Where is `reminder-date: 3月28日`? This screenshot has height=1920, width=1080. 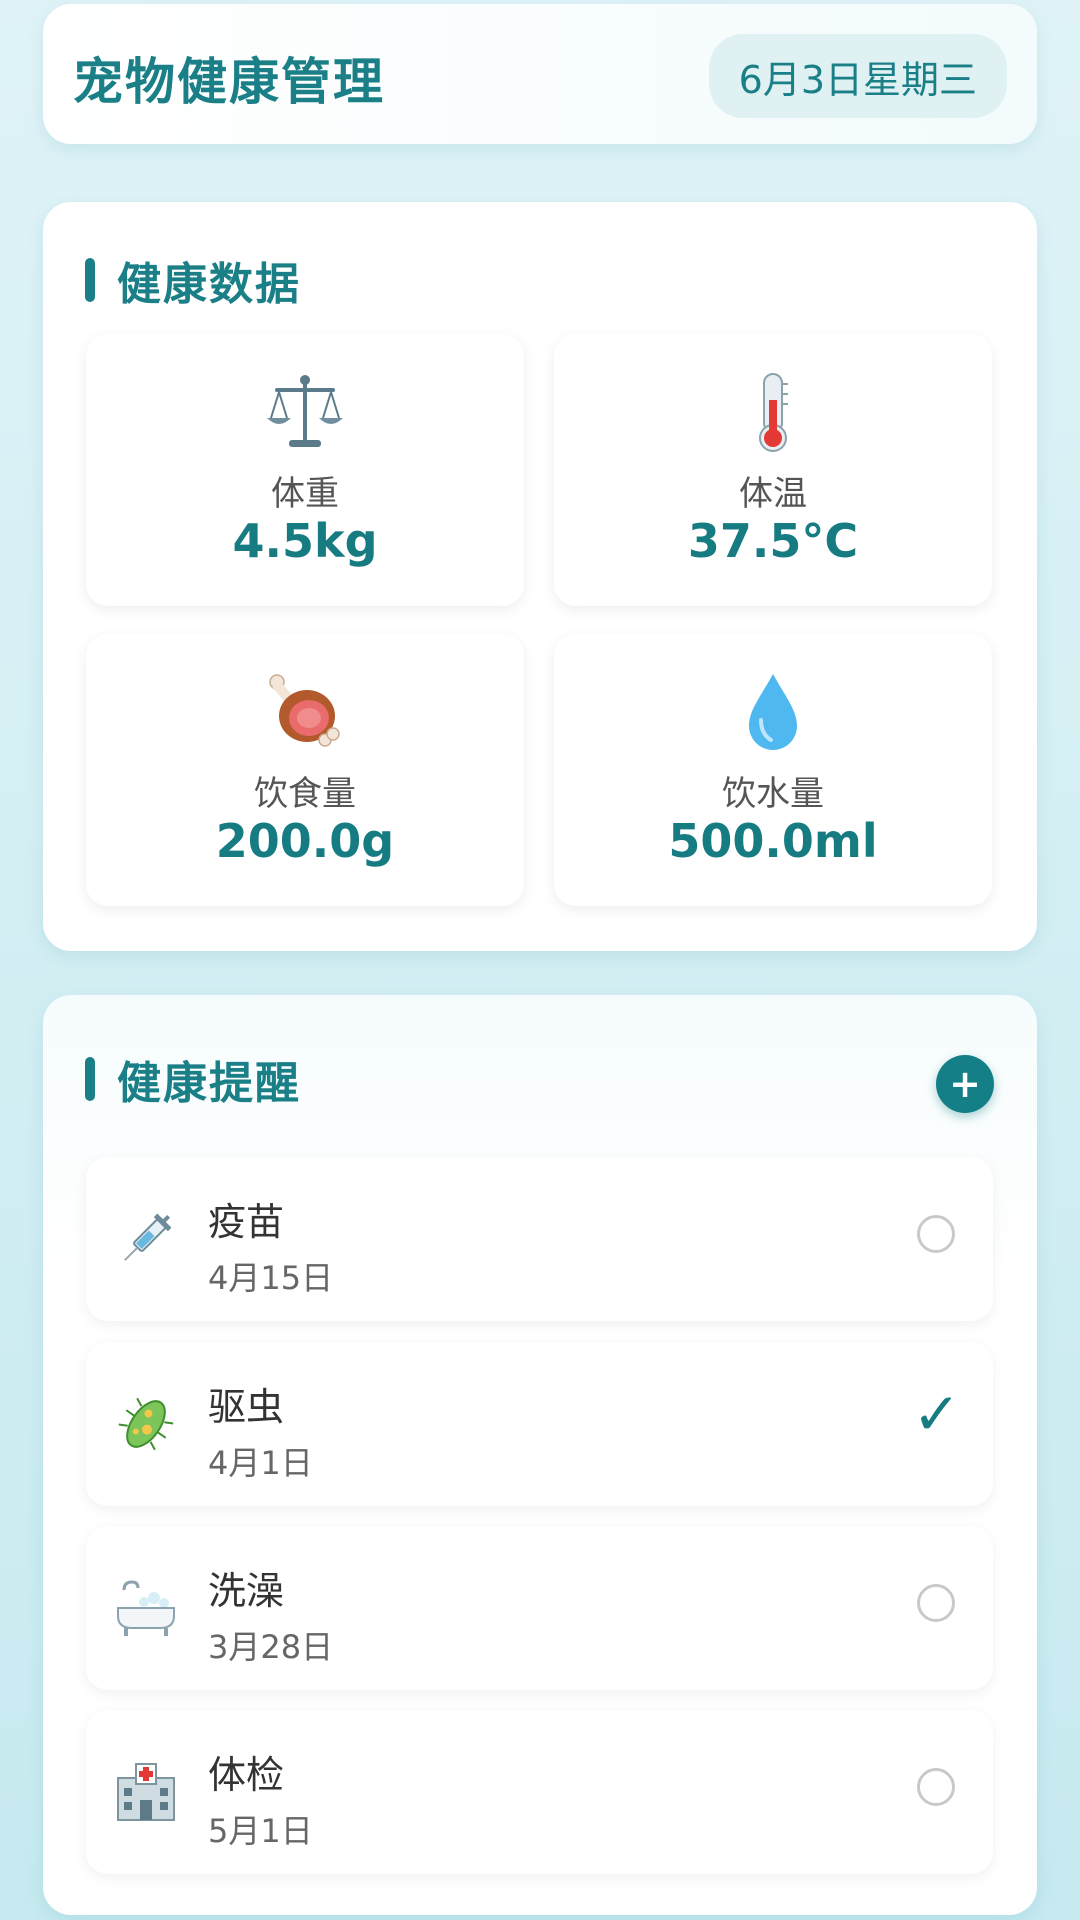 reminder-date: 3月28日 is located at coordinates (271, 1647).